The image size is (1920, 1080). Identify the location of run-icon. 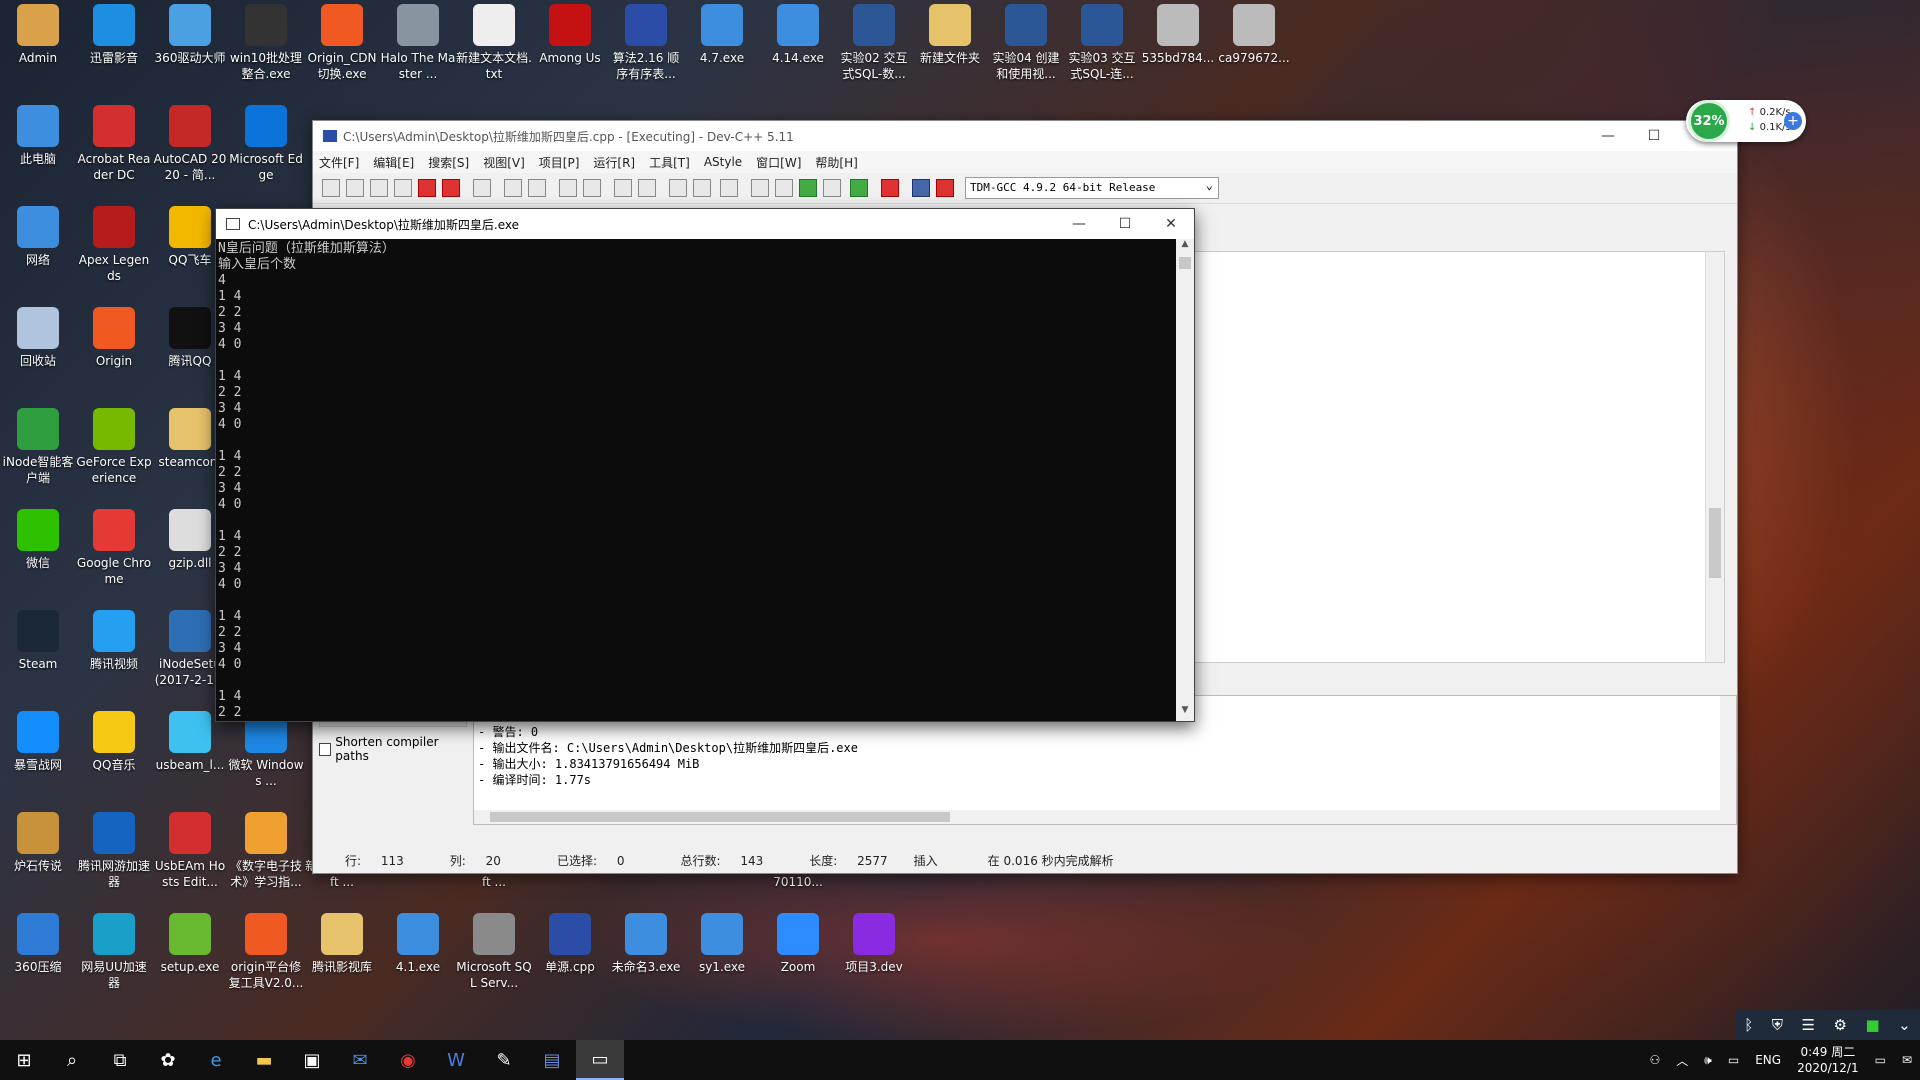
(784, 188).